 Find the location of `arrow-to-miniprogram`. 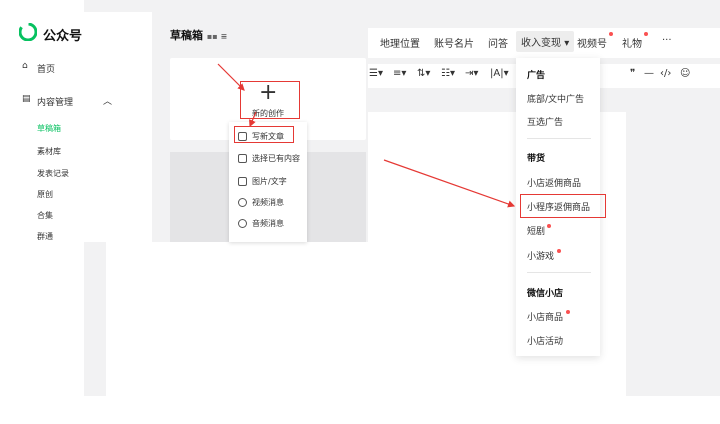

arrow-to-miniprogram is located at coordinates (449, 183).